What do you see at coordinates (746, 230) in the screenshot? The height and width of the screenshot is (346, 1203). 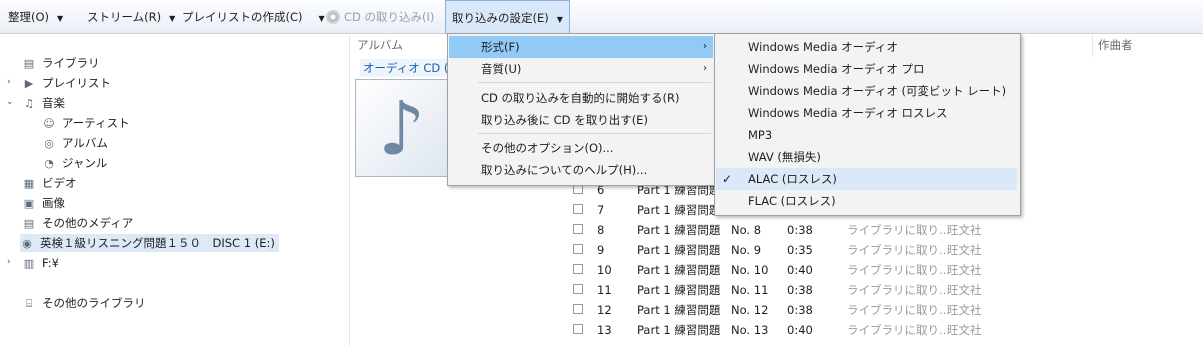 I see `track-no: No. 8` at bounding box center [746, 230].